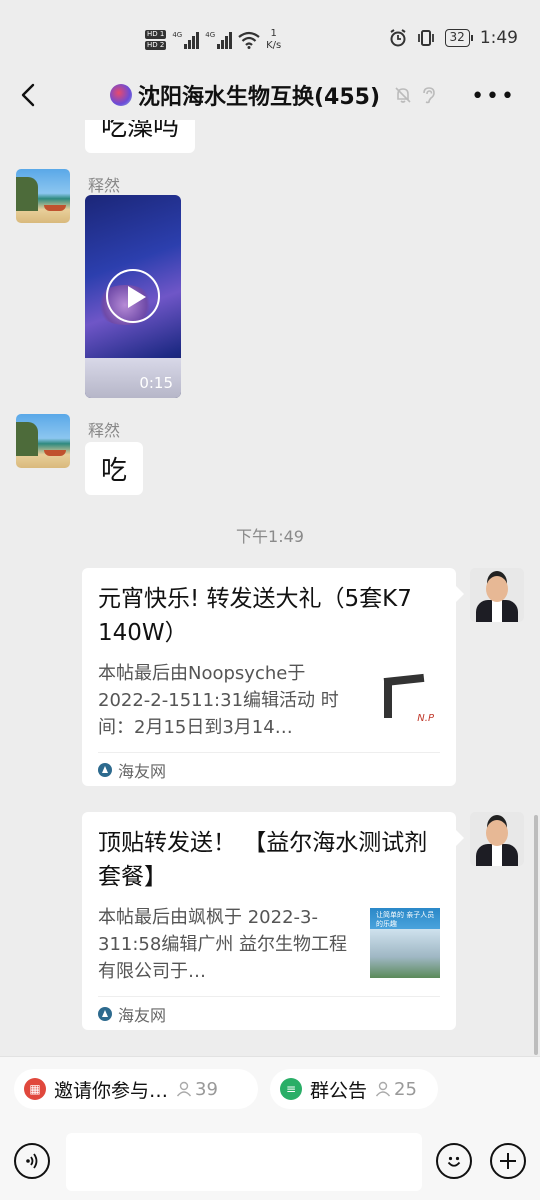  I want to click on title-bar: 沈阳海水生物互换(455) •••, so click(270, 95).